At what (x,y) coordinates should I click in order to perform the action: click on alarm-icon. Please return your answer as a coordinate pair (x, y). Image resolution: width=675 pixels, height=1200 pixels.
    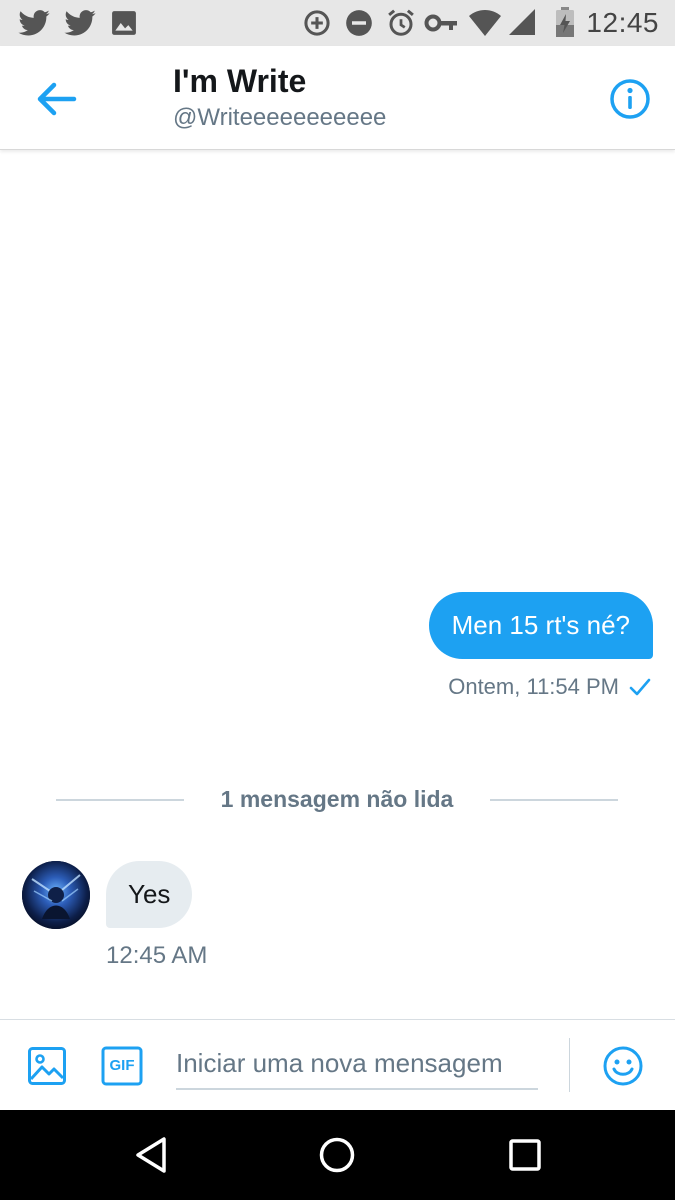
    Looking at the image, I should click on (401, 22).